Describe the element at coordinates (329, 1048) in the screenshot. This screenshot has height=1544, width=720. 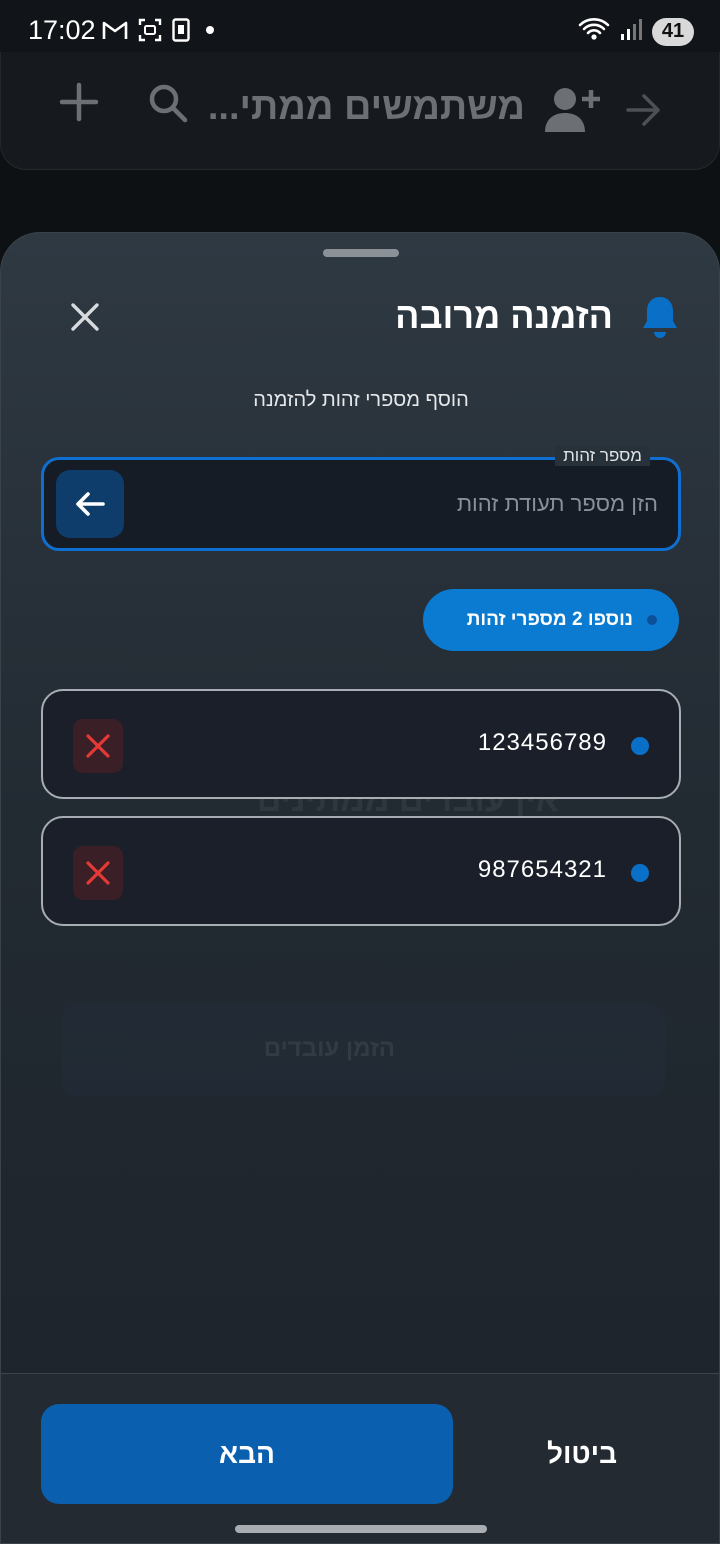
I see `ghost-invite-label: הזמן עובדים` at that location.